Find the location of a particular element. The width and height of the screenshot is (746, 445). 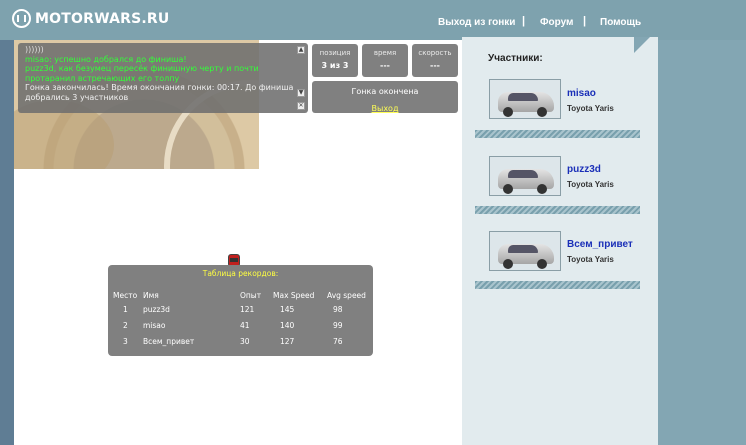

left-border is located at coordinates (7, 242).